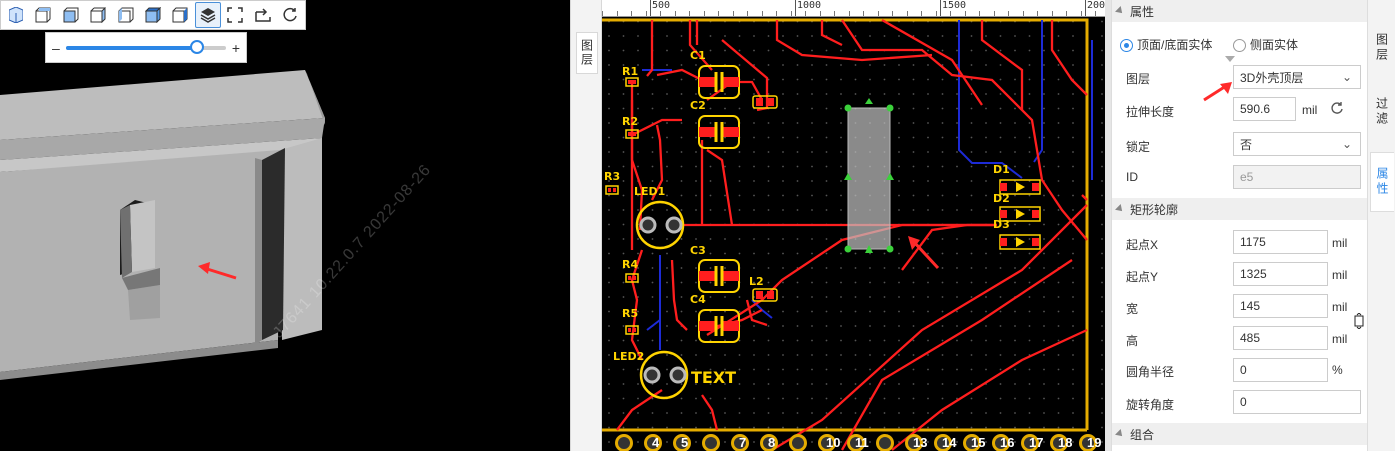 The height and width of the screenshot is (451, 1395). Describe the element at coordinates (1166, 44) in the screenshot. I see `radio-topbottom: 顶面/底面实体` at that location.